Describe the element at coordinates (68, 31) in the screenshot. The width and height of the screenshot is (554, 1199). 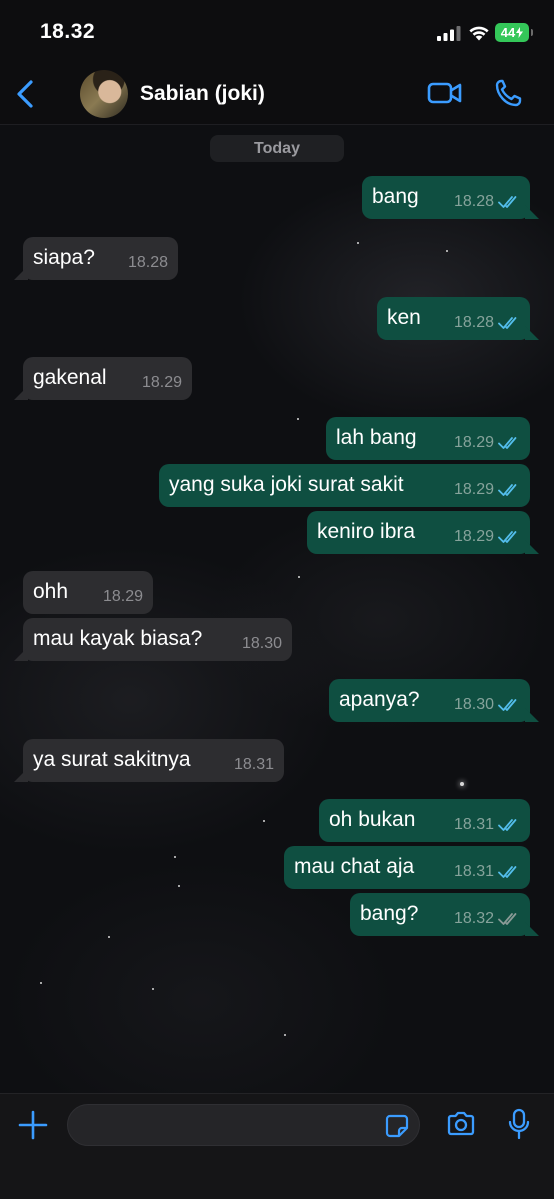
I see `status-time: 18.32` at that location.